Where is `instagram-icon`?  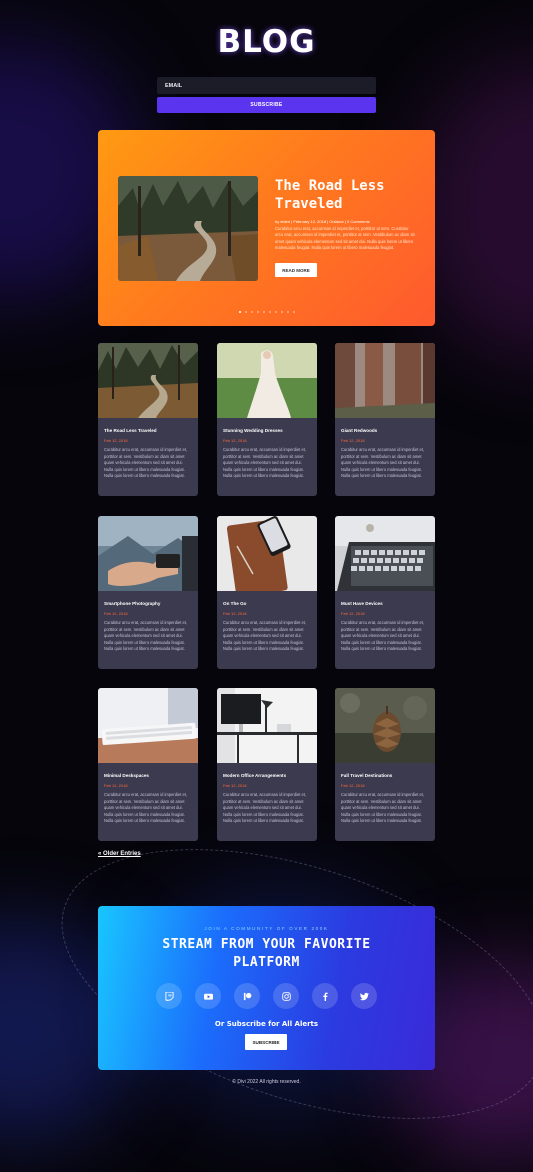 instagram-icon is located at coordinates (286, 996).